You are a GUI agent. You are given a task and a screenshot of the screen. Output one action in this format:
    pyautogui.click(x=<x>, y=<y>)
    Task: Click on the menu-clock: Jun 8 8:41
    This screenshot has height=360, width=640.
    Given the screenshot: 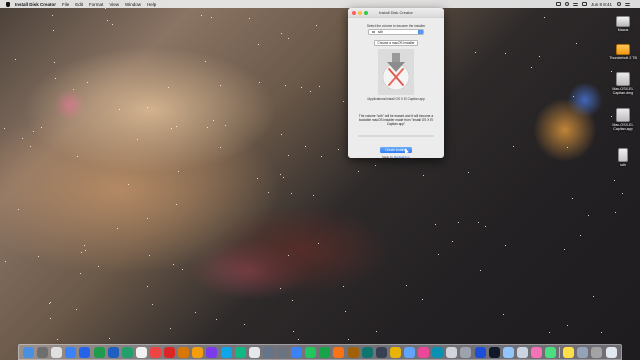 What is the action you would take?
    pyautogui.click(x=601, y=4)
    